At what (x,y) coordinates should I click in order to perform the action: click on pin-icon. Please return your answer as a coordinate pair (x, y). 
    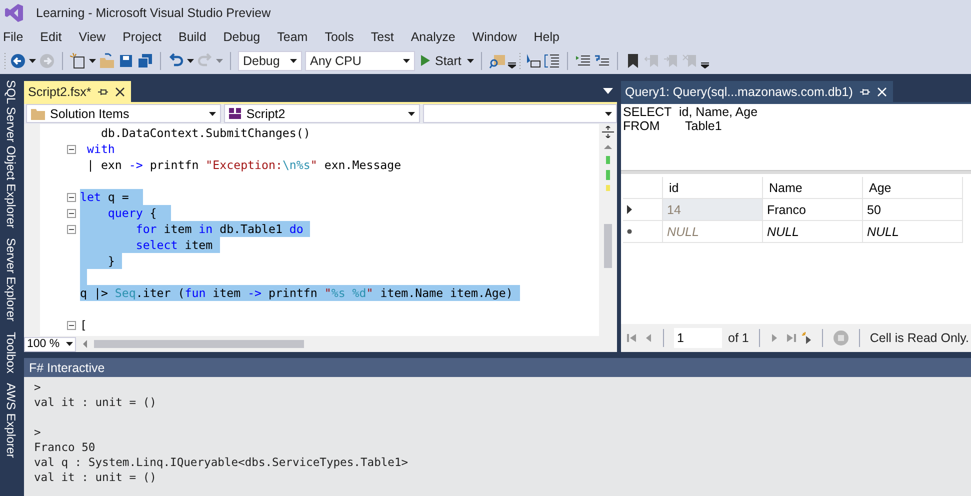
    Looking at the image, I should click on (103, 91).